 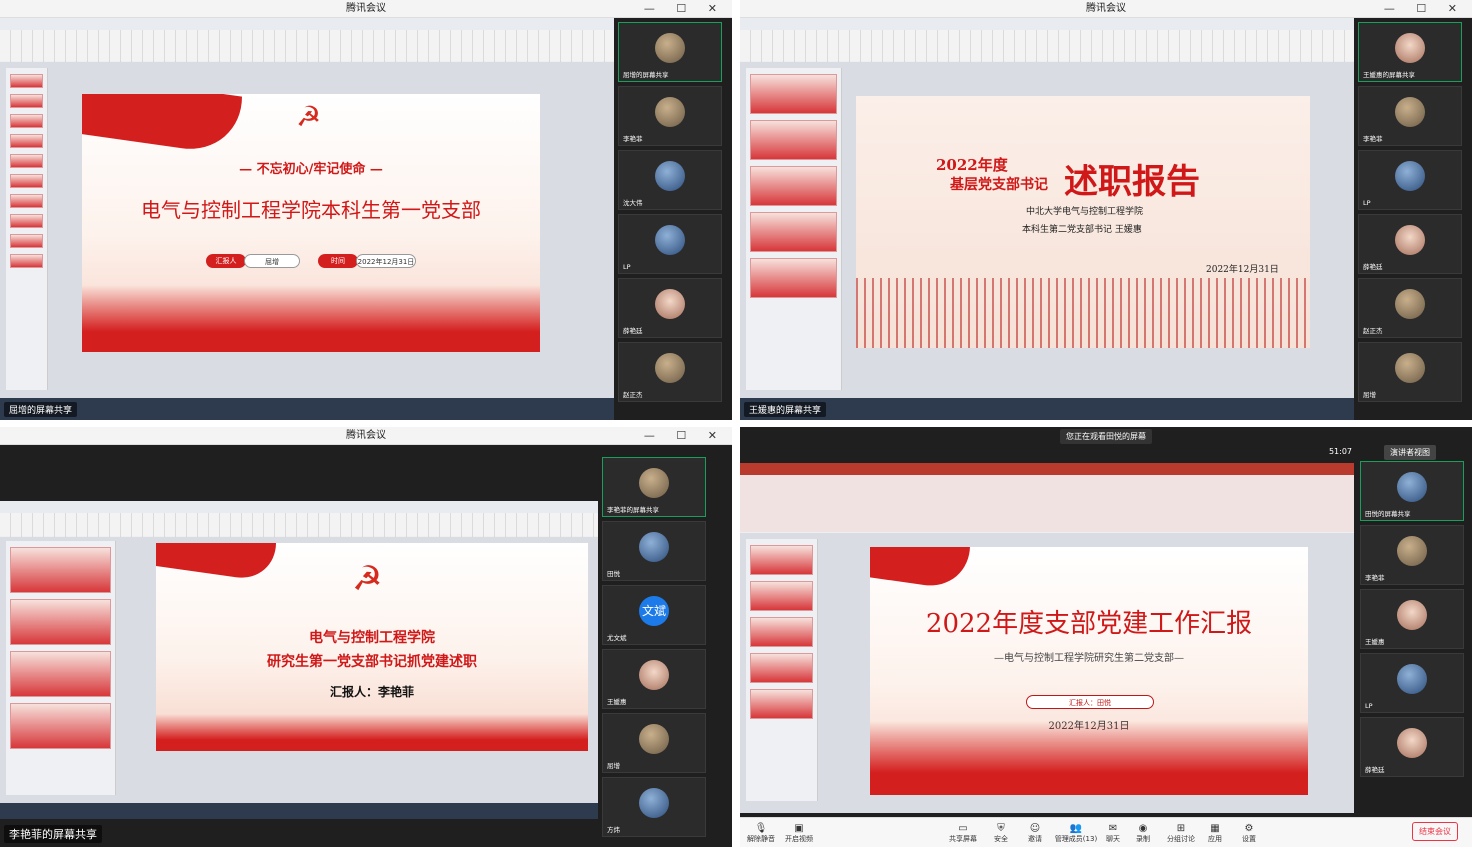 I want to click on apps-button: ▦ 应用, so click(x=1215, y=833).